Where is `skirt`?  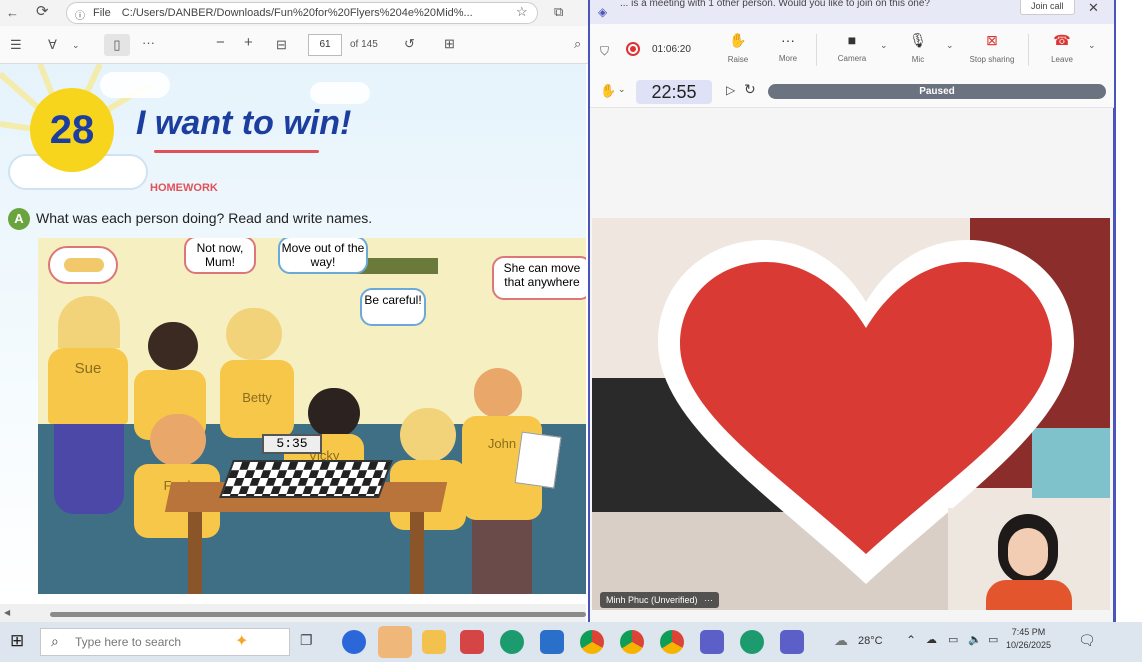 skirt is located at coordinates (89, 469).